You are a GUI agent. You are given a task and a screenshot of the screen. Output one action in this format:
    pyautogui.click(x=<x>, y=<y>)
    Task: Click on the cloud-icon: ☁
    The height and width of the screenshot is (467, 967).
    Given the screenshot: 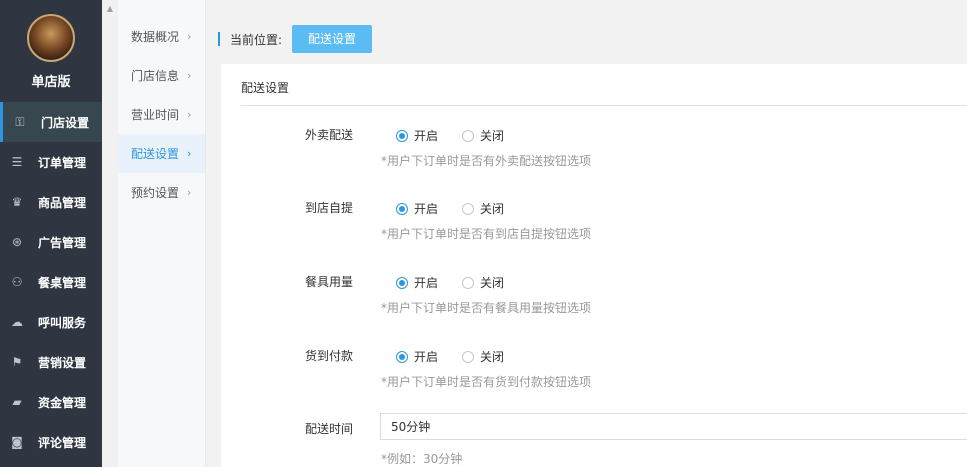 What is the action you would take?
    pyautogui.click(x=17, y=322)
    